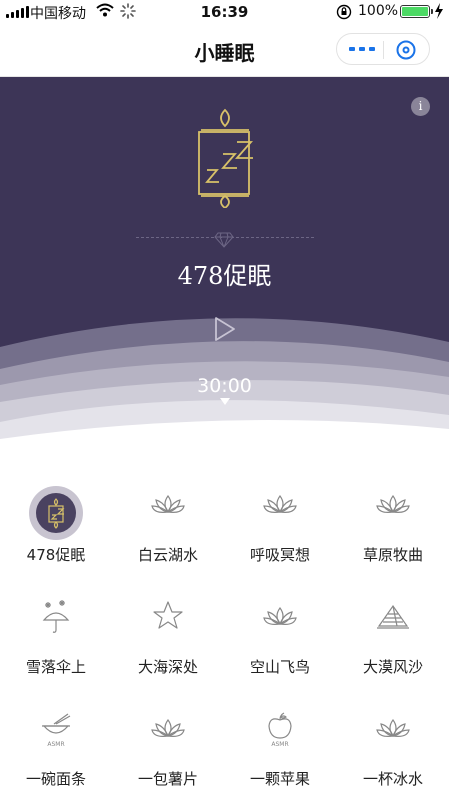 The image size is (449, 804). What do you see at coordinates (439, 11) in the screenshot?
I see `charging-bolt-icon` at bounding box center [439, 11].